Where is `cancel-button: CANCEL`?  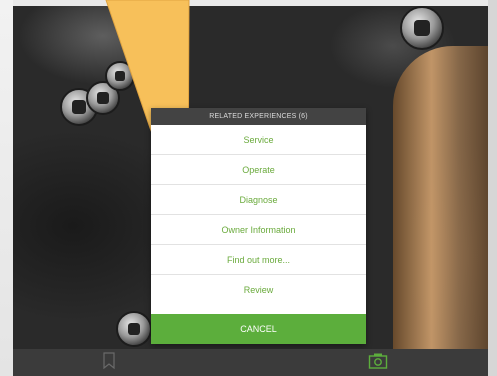 cancel-button: CANCEL is located at coordinates (258, 329).